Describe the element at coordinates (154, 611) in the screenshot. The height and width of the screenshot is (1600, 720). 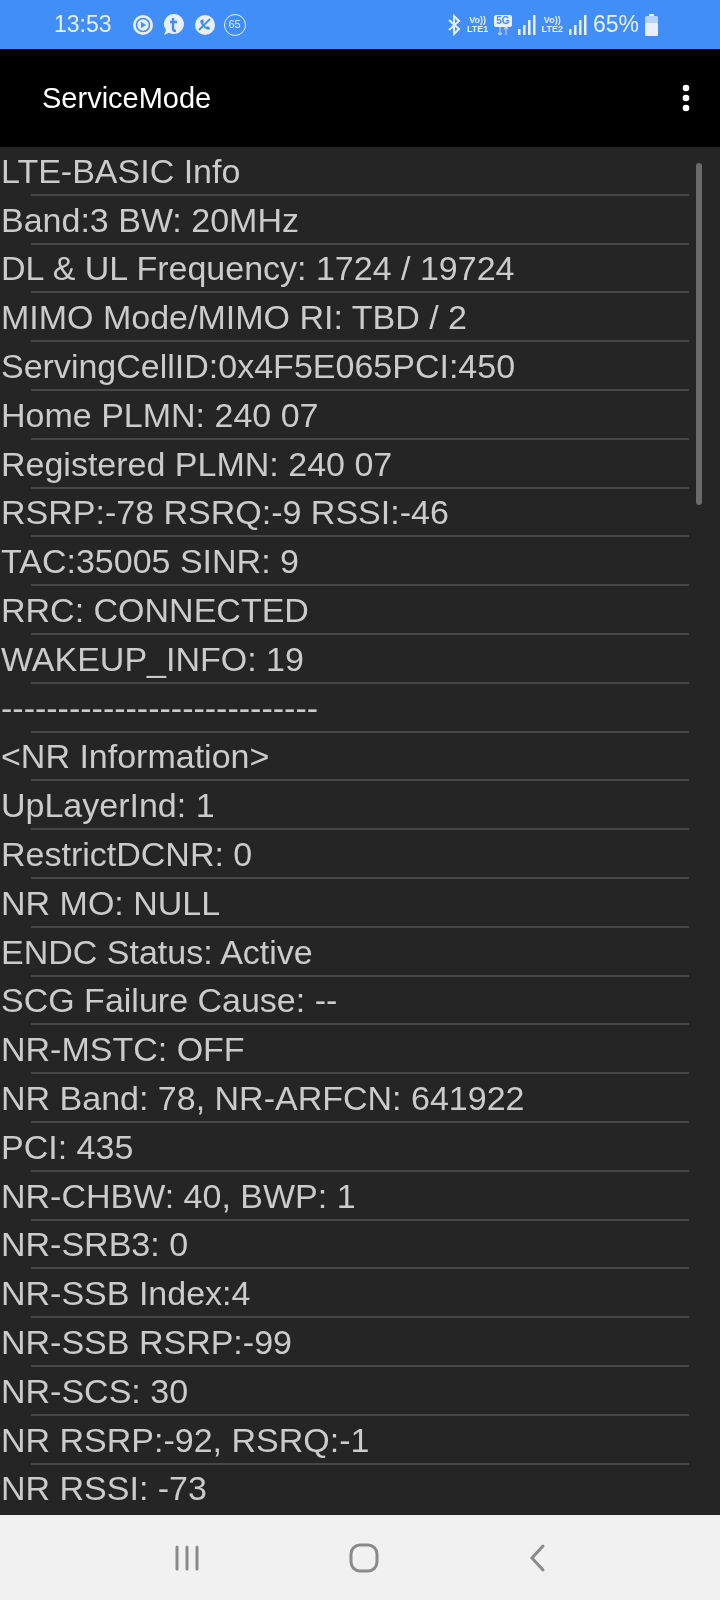
I see `info-line: RRC: CONNECTED` at that location.